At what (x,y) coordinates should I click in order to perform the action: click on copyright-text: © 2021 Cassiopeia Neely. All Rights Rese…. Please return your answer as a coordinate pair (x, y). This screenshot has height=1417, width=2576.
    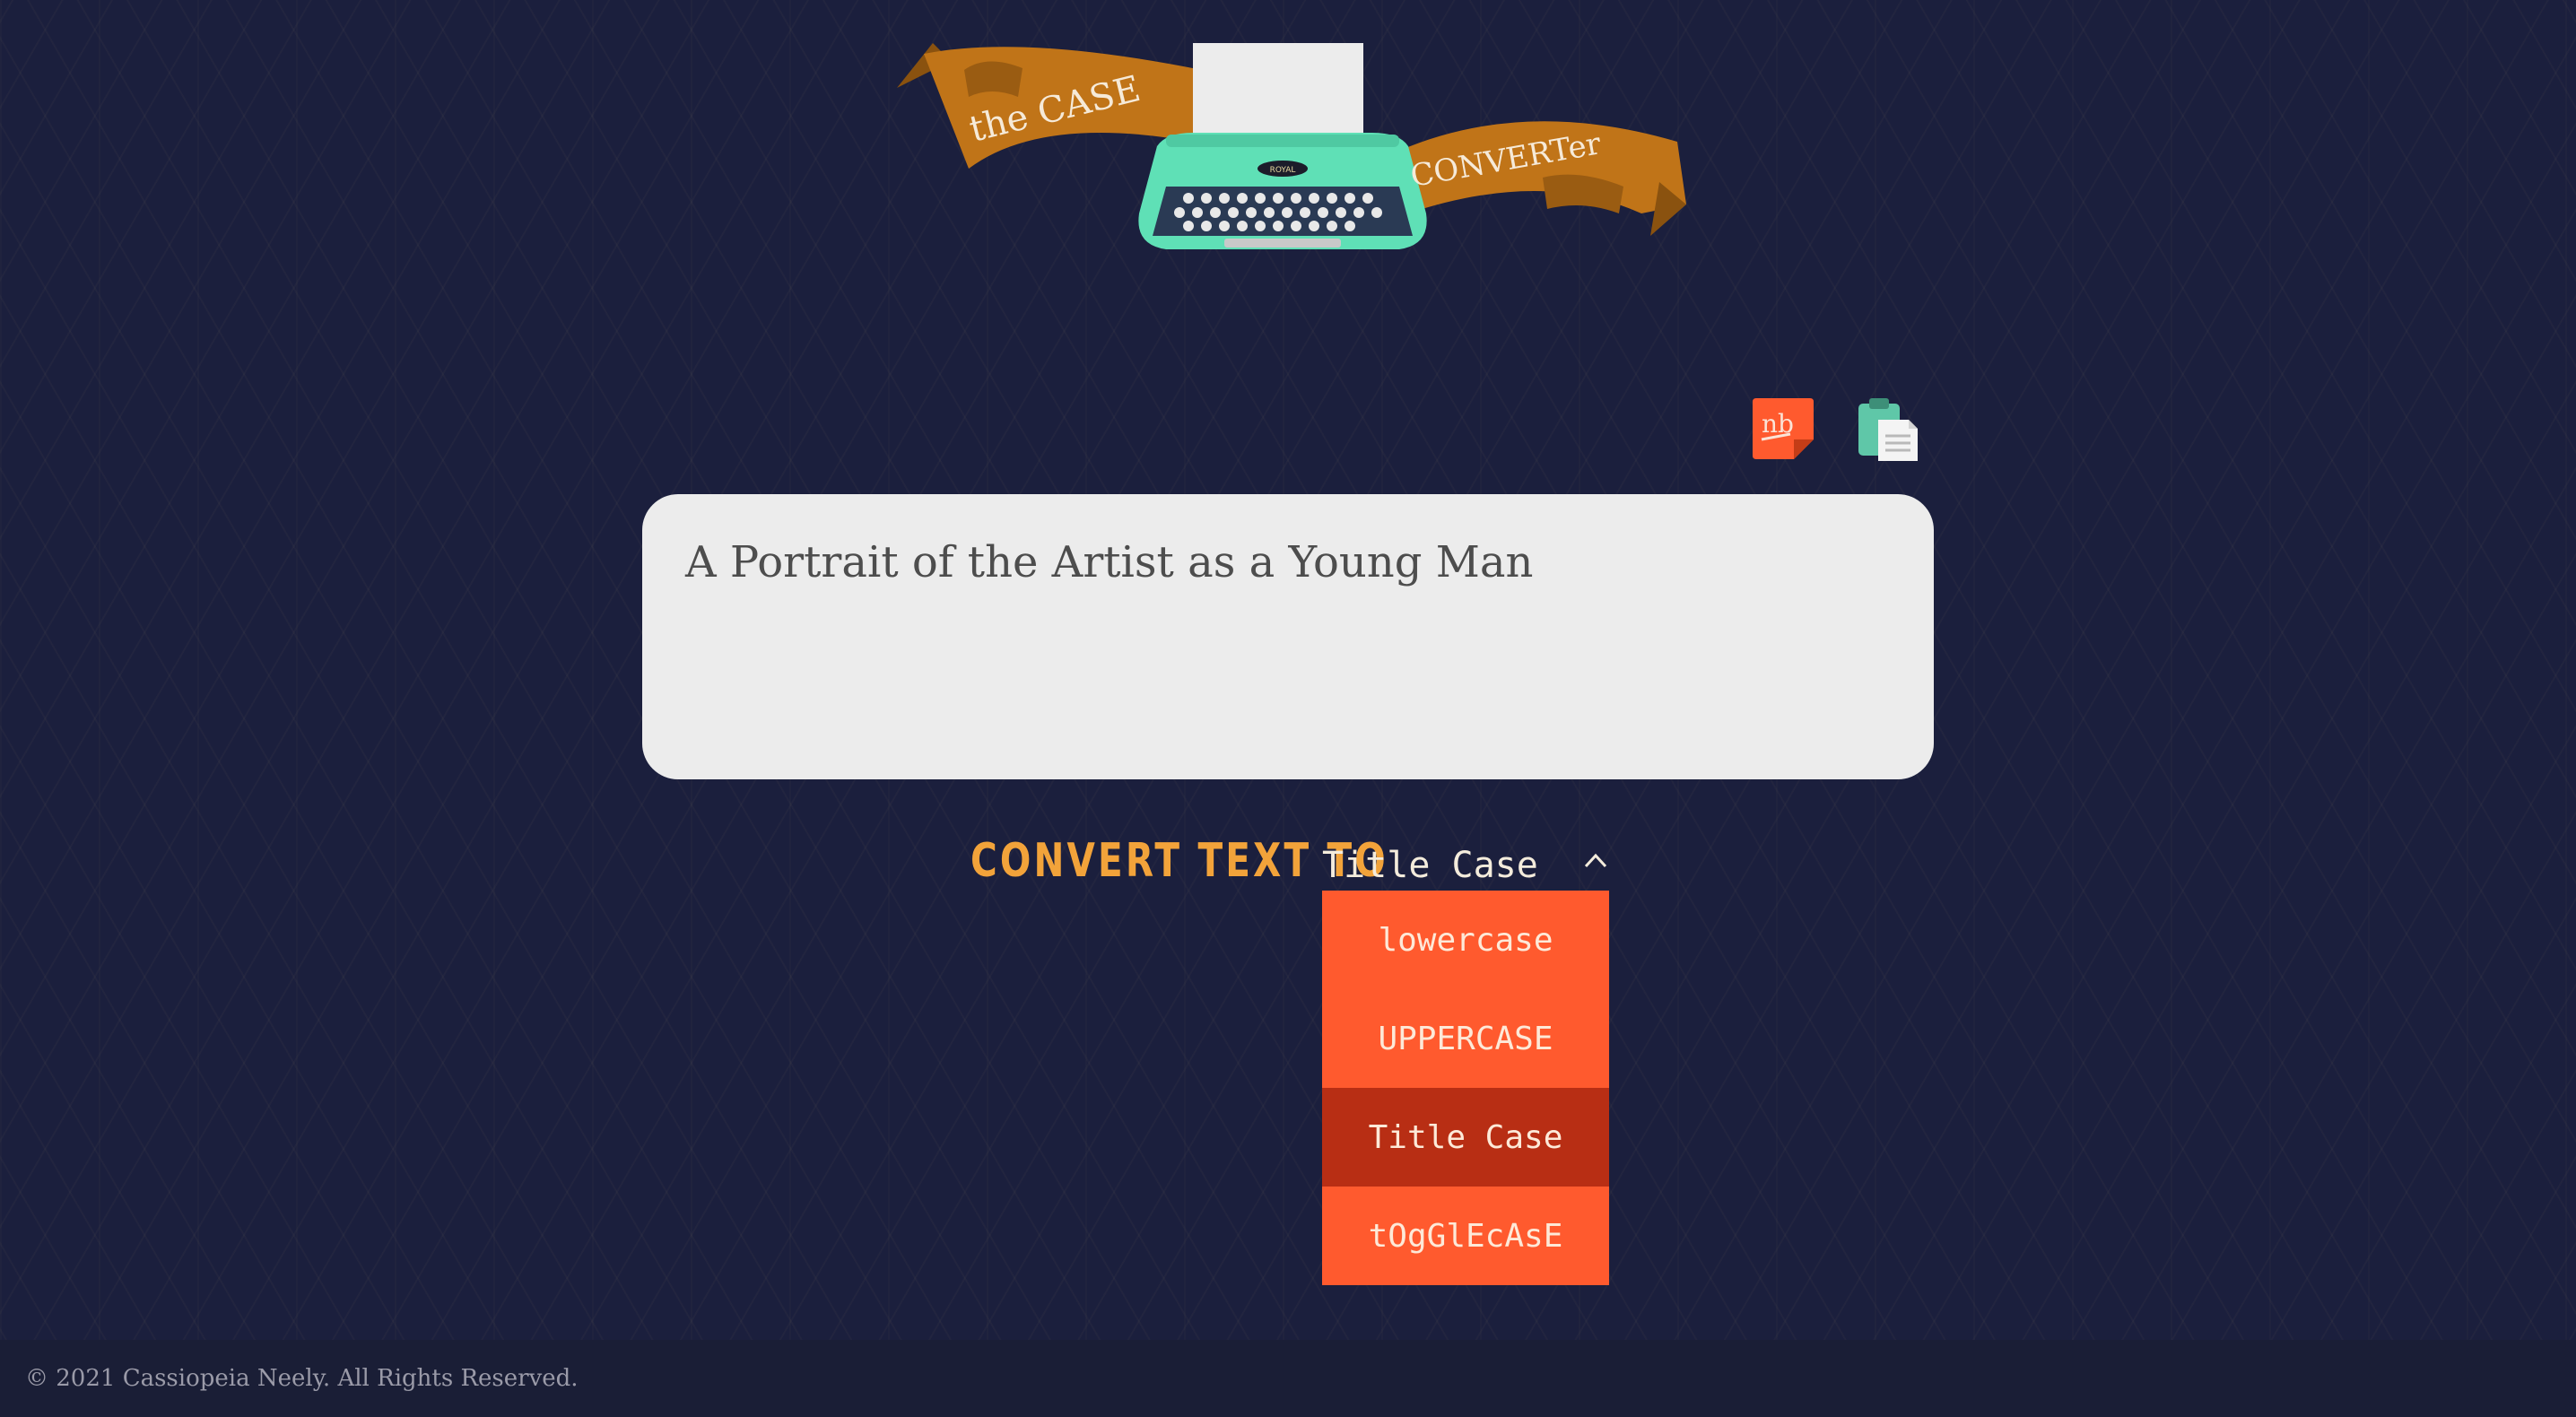
    Looking at the image, I should click on (302, 1378).